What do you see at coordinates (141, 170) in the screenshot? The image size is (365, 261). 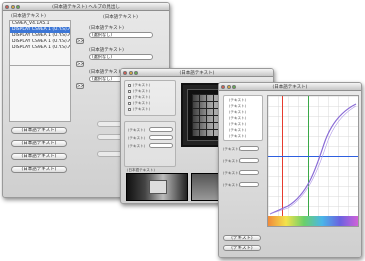 I see `footer-text: (日本語テキスト)` at bounding box center [141, 170].